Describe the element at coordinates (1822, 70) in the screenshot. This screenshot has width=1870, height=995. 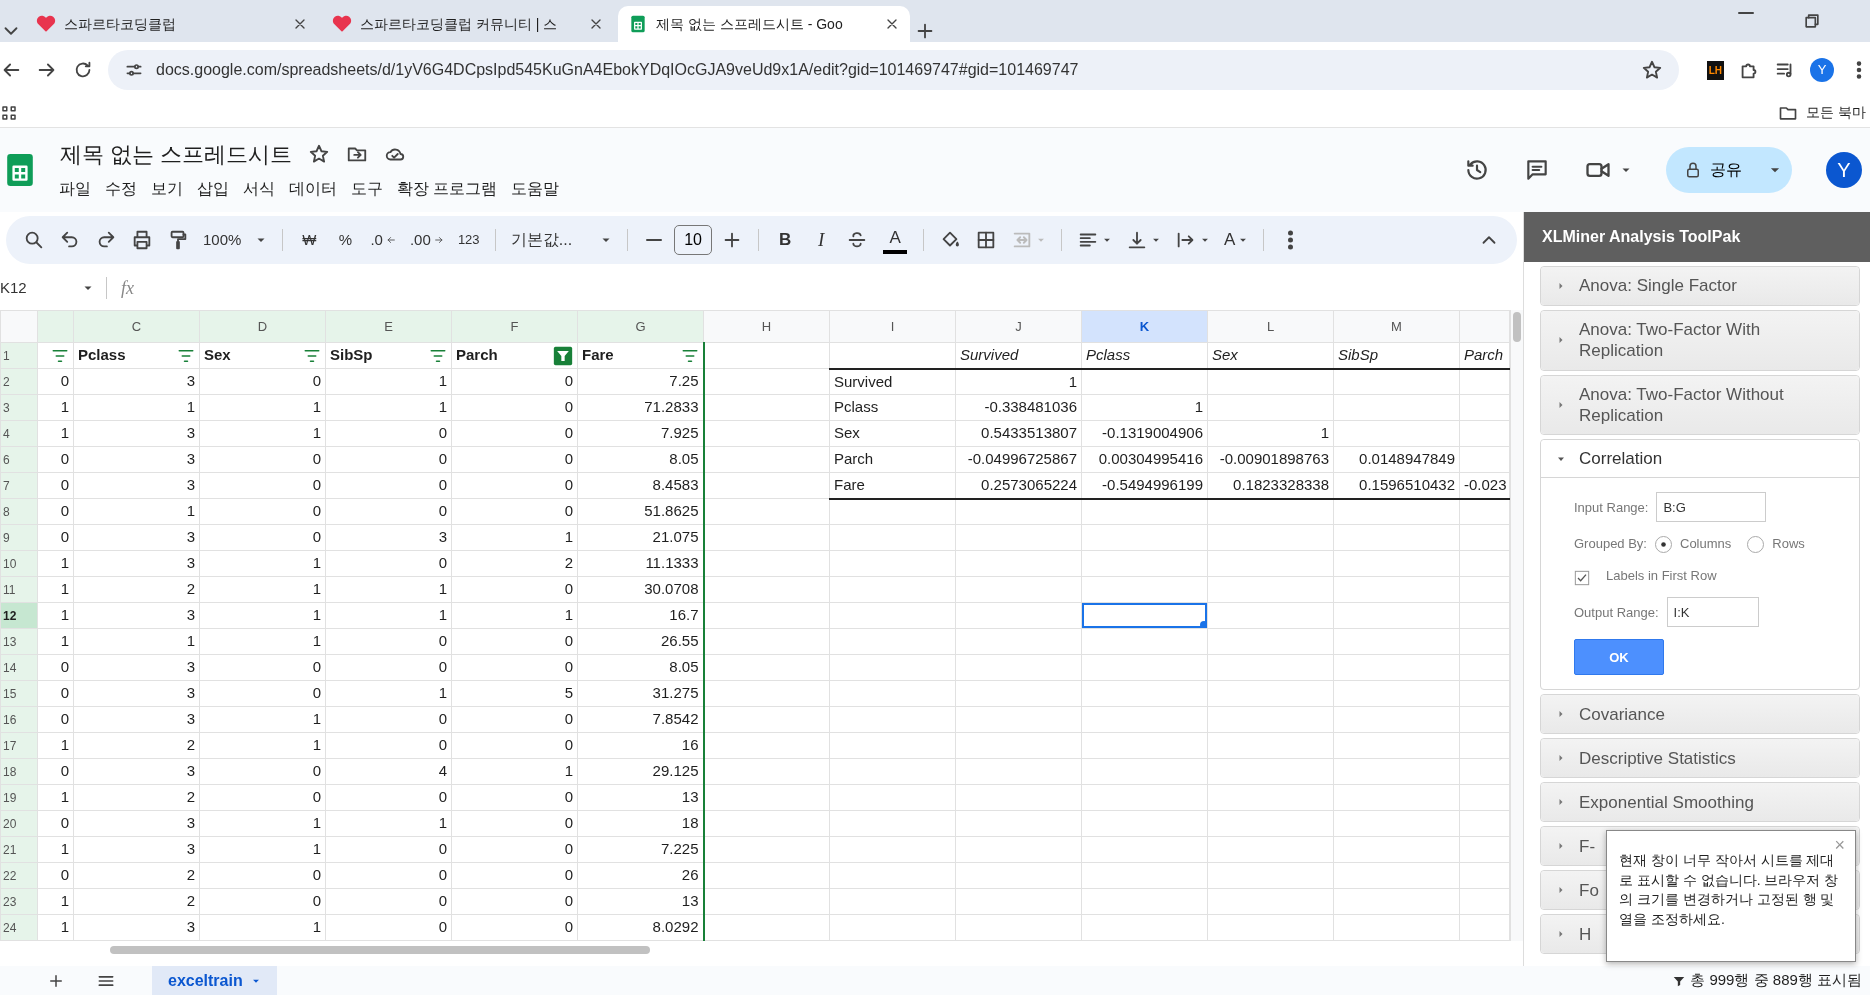
I see `profile-avatar: Y` at that location.